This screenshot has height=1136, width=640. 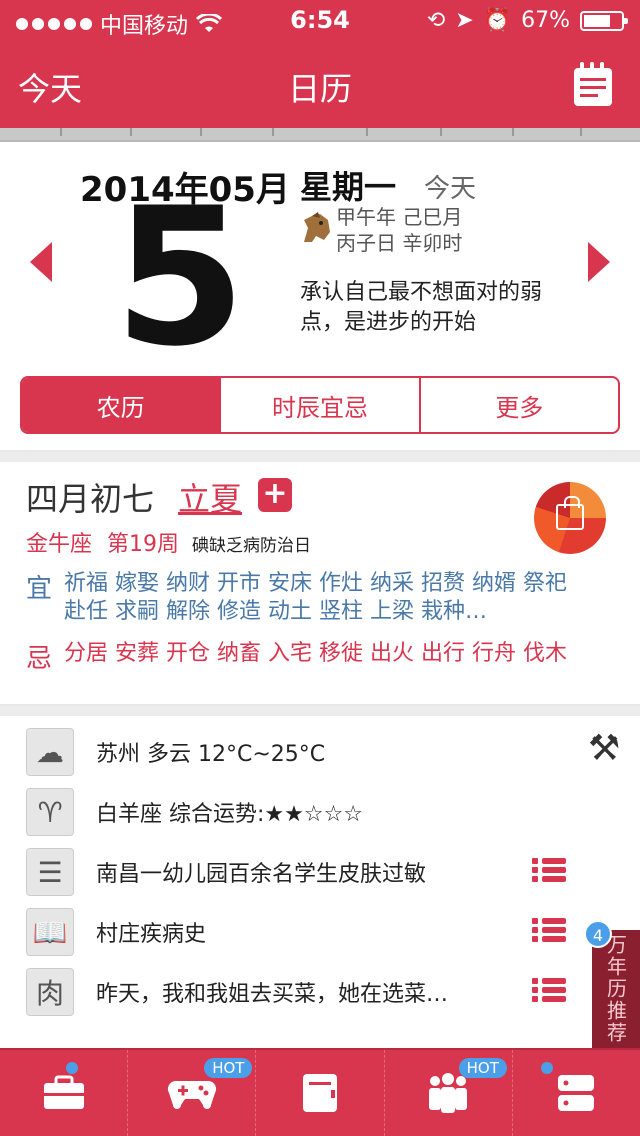 I want to click on news-text: 南昌一幼儿园百余名学生皮肤过敏, so click(x=261, y=874).